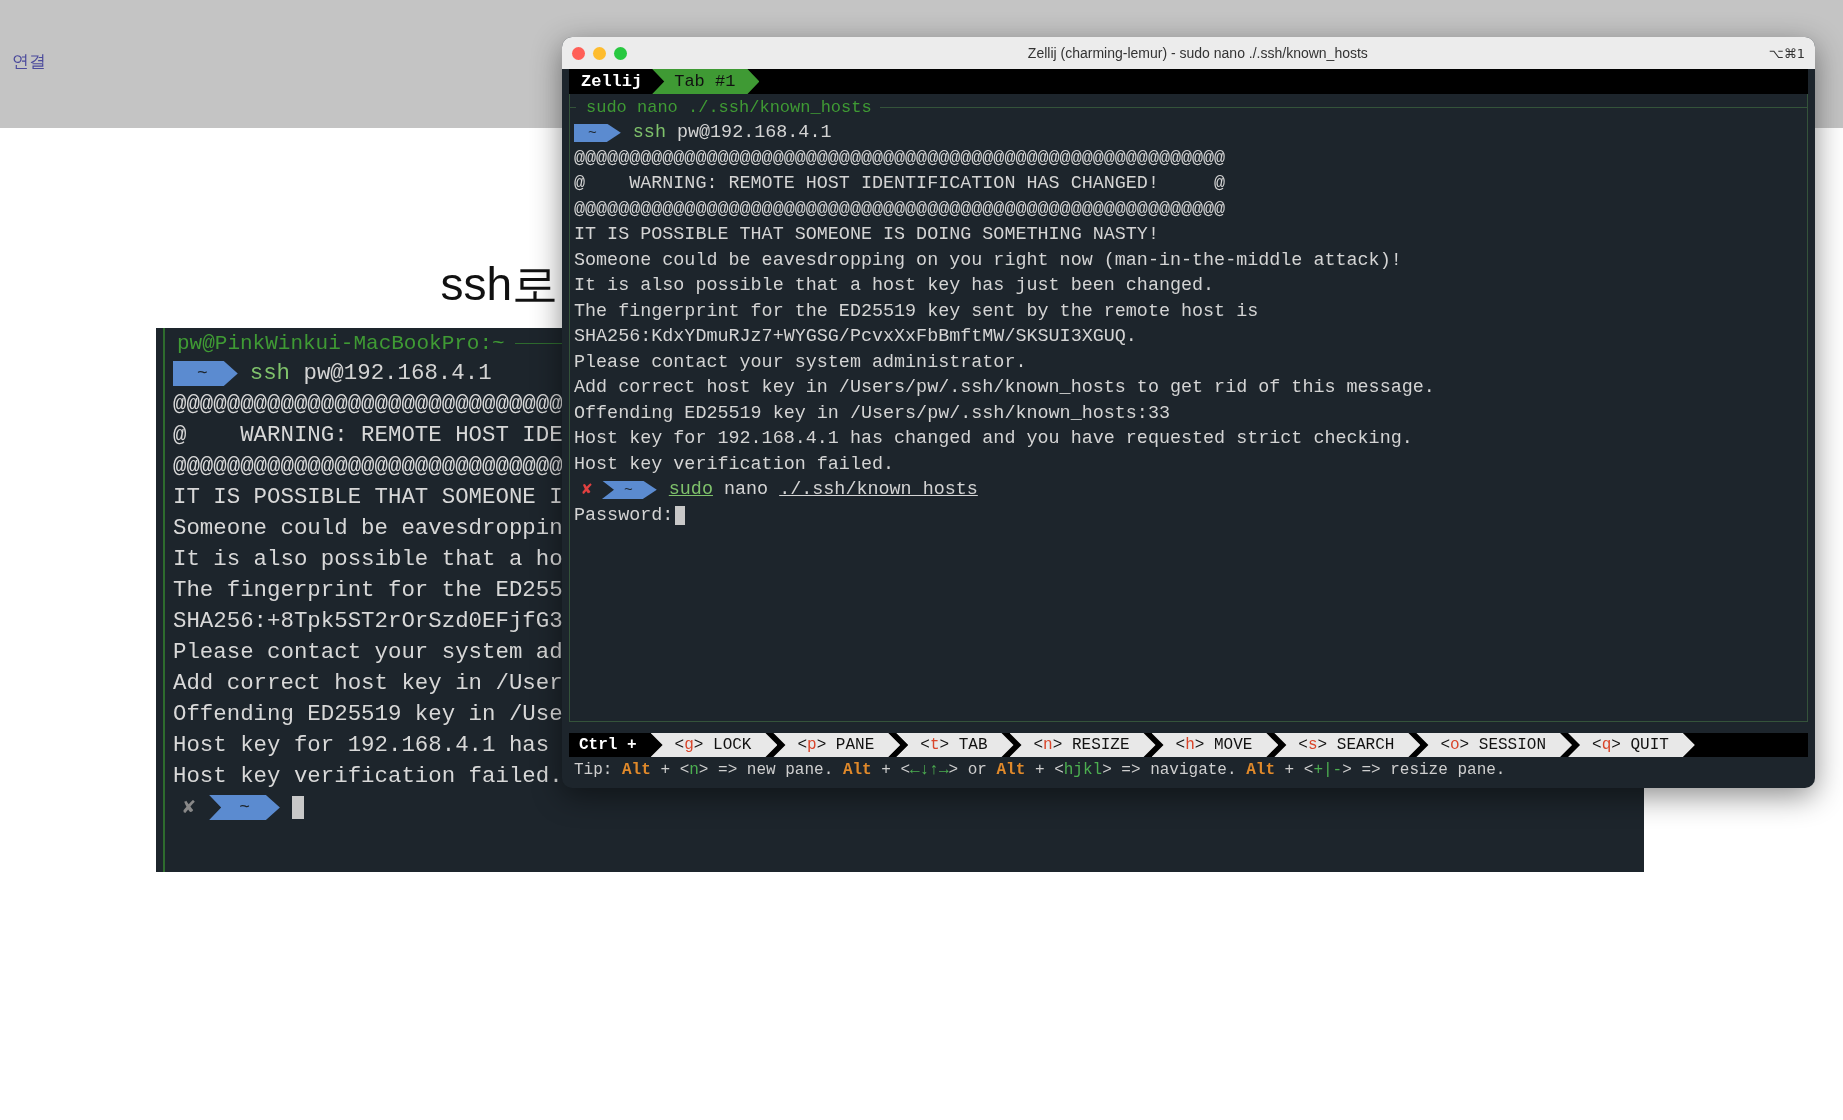 The image size is (1843, 1120). What do you see at coordinates (368, 497) in the screenshot?
I see `output-line: IT IS POSSIBLE THAT SOMEONE I` at bounding box center [368, 497].